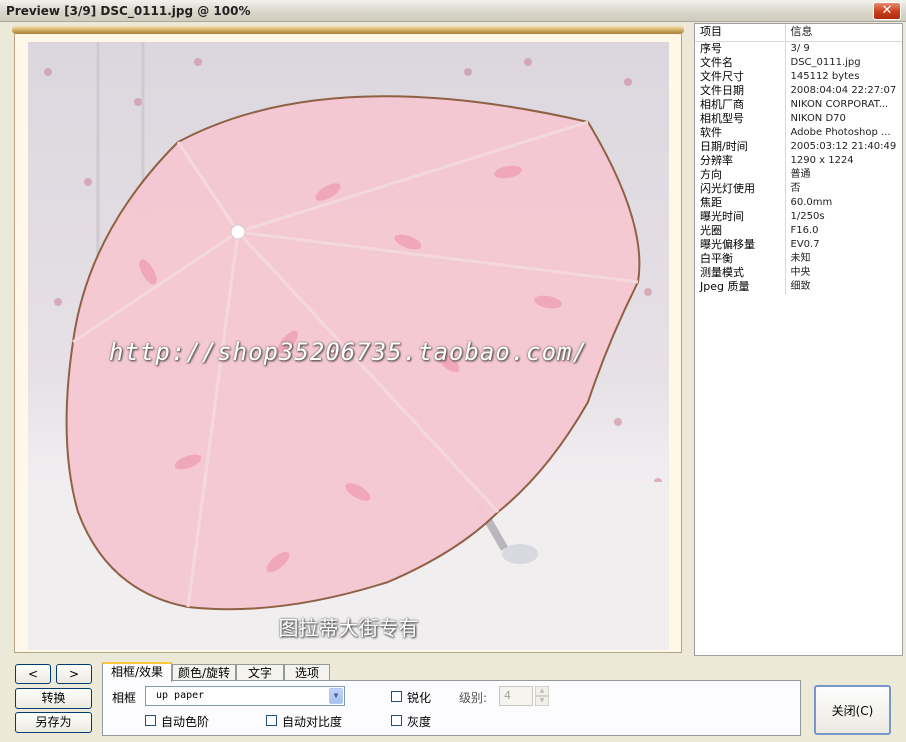  I want to click on info-key: 相机厂商, so click(740, 104).